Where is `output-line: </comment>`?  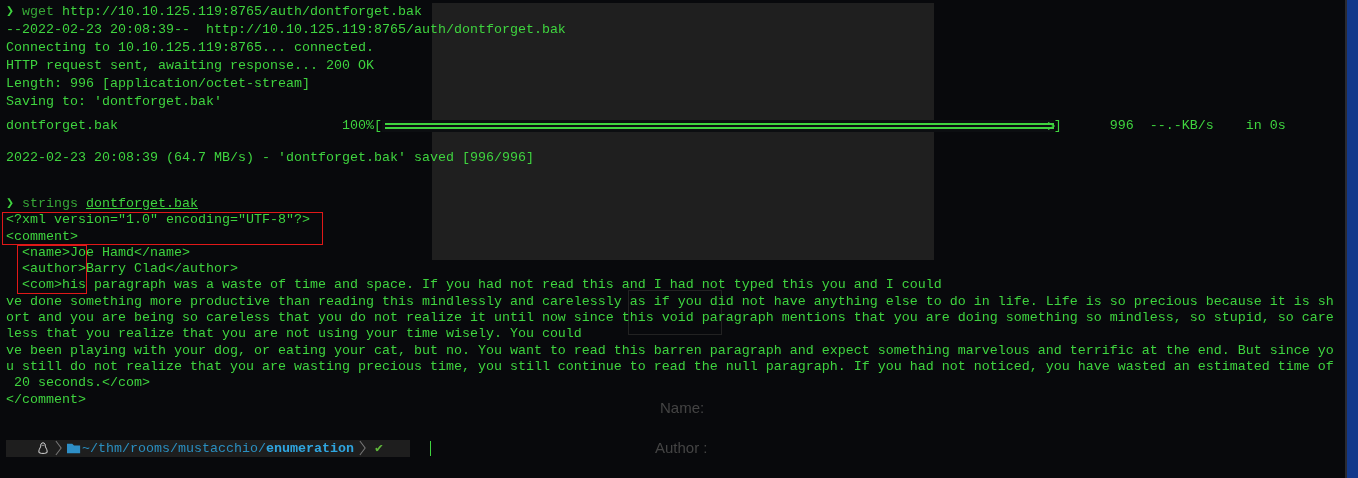 output-line: </comment> is located at coordinates (46, 399).